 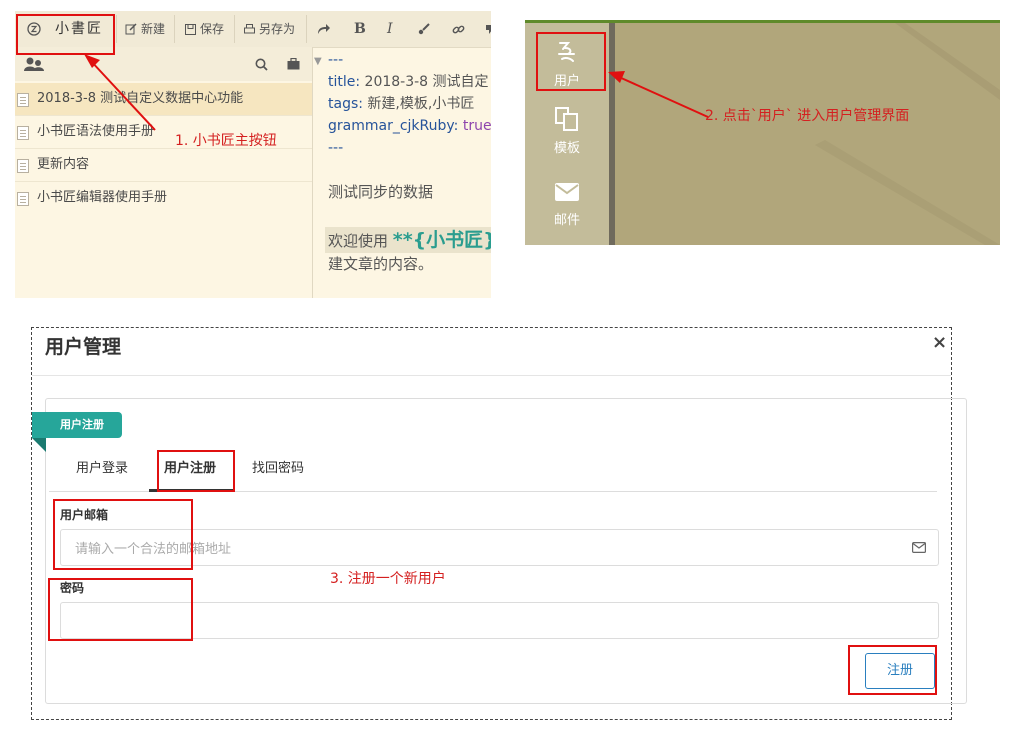 I want to click on save-icon, so click(x=190, y=29).